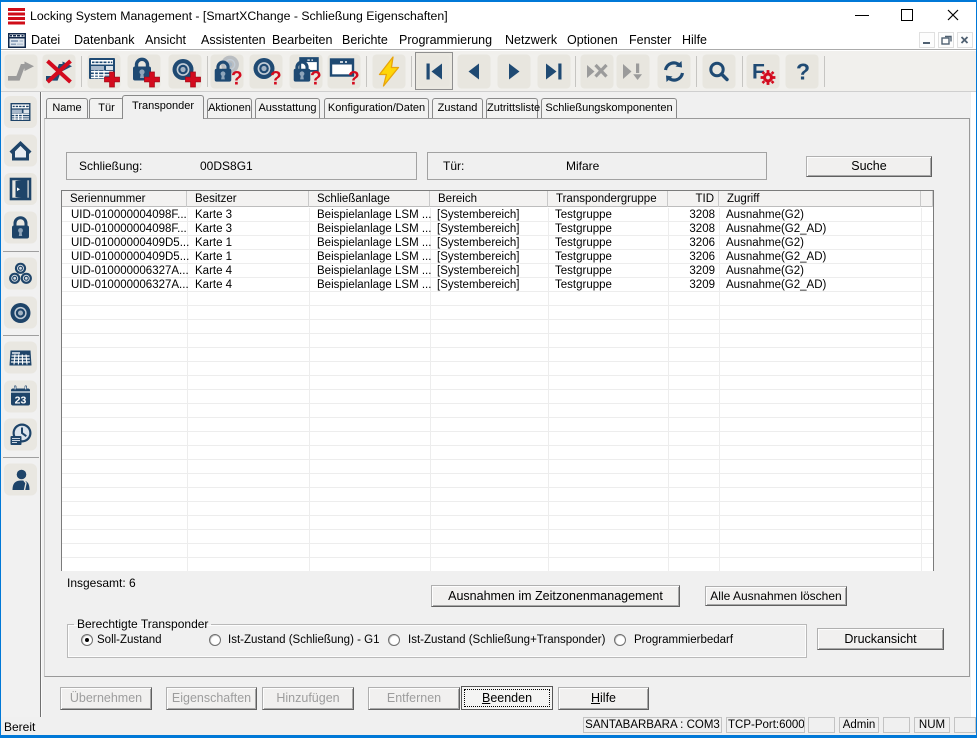 This screenshot has width=977, height=738. What do you see at coordinates (21, 401) in the screenshot?
I see `svg-text: 23` at bounding box center [21, 401].